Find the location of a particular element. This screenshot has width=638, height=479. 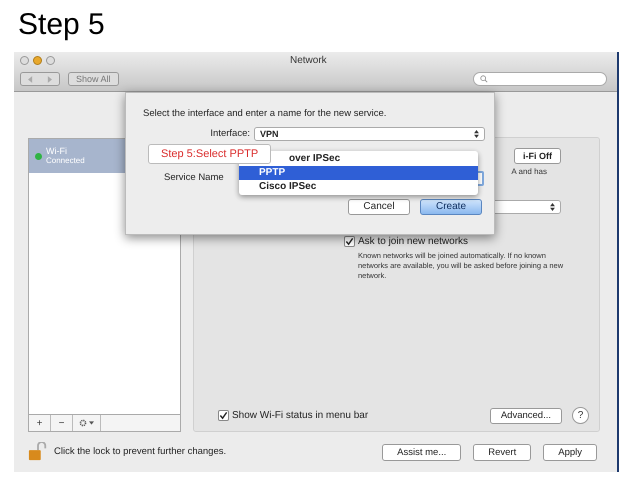

show-status-checkbox is located at coordinates (223, 415).